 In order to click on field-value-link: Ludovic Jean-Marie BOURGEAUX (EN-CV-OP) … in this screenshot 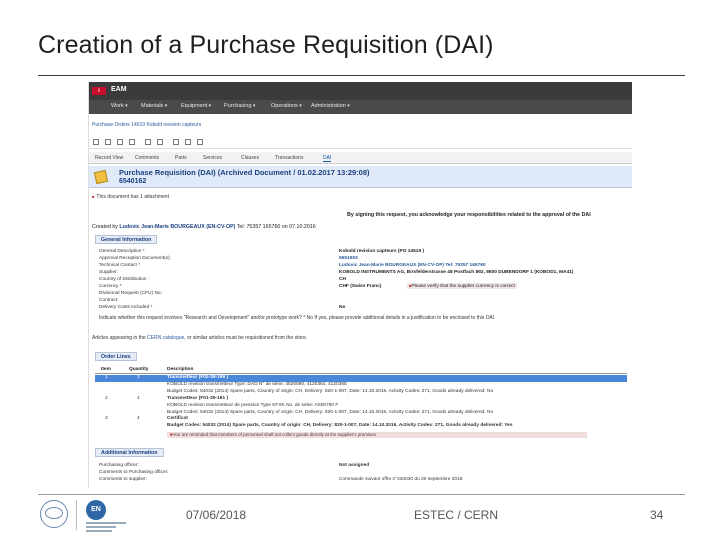, I will do `click(412, 265)`.